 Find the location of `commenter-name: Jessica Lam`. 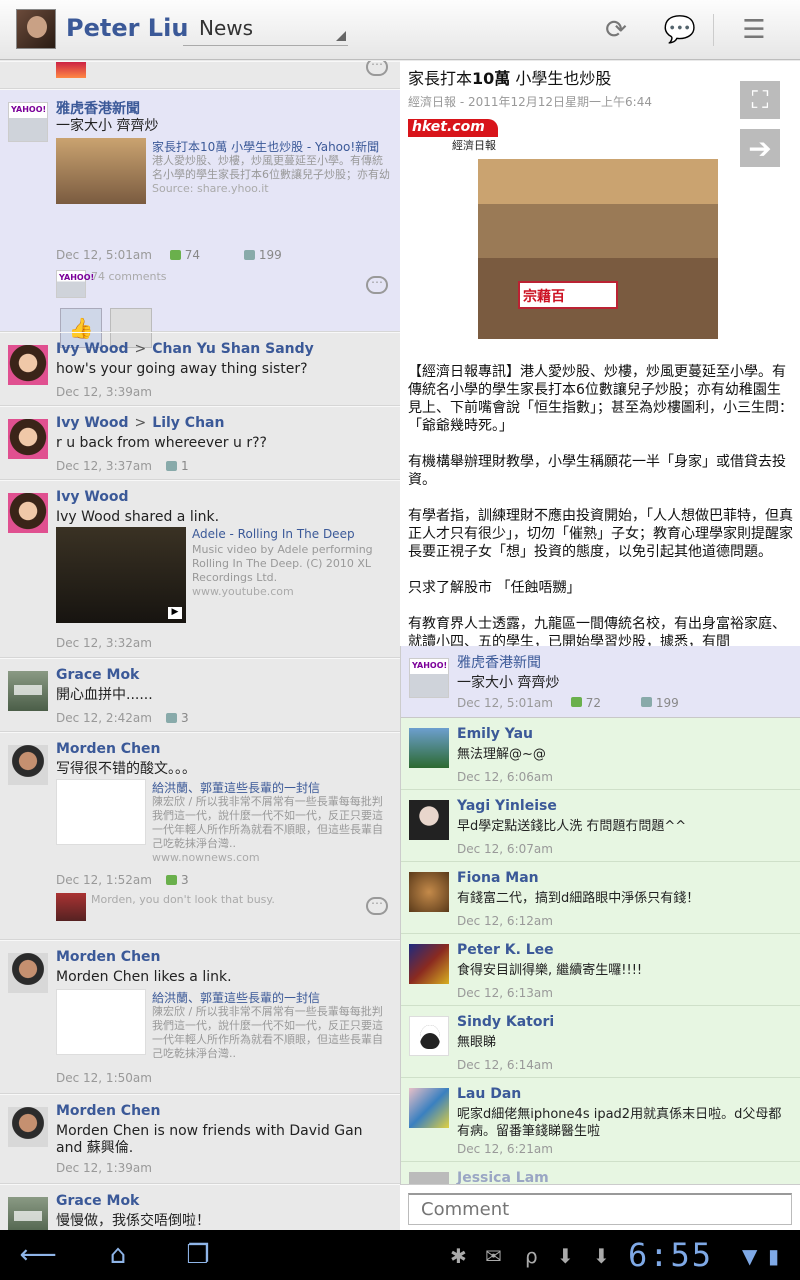

commenter-name: Jessica Lam is located at coordinates (503, 1177).